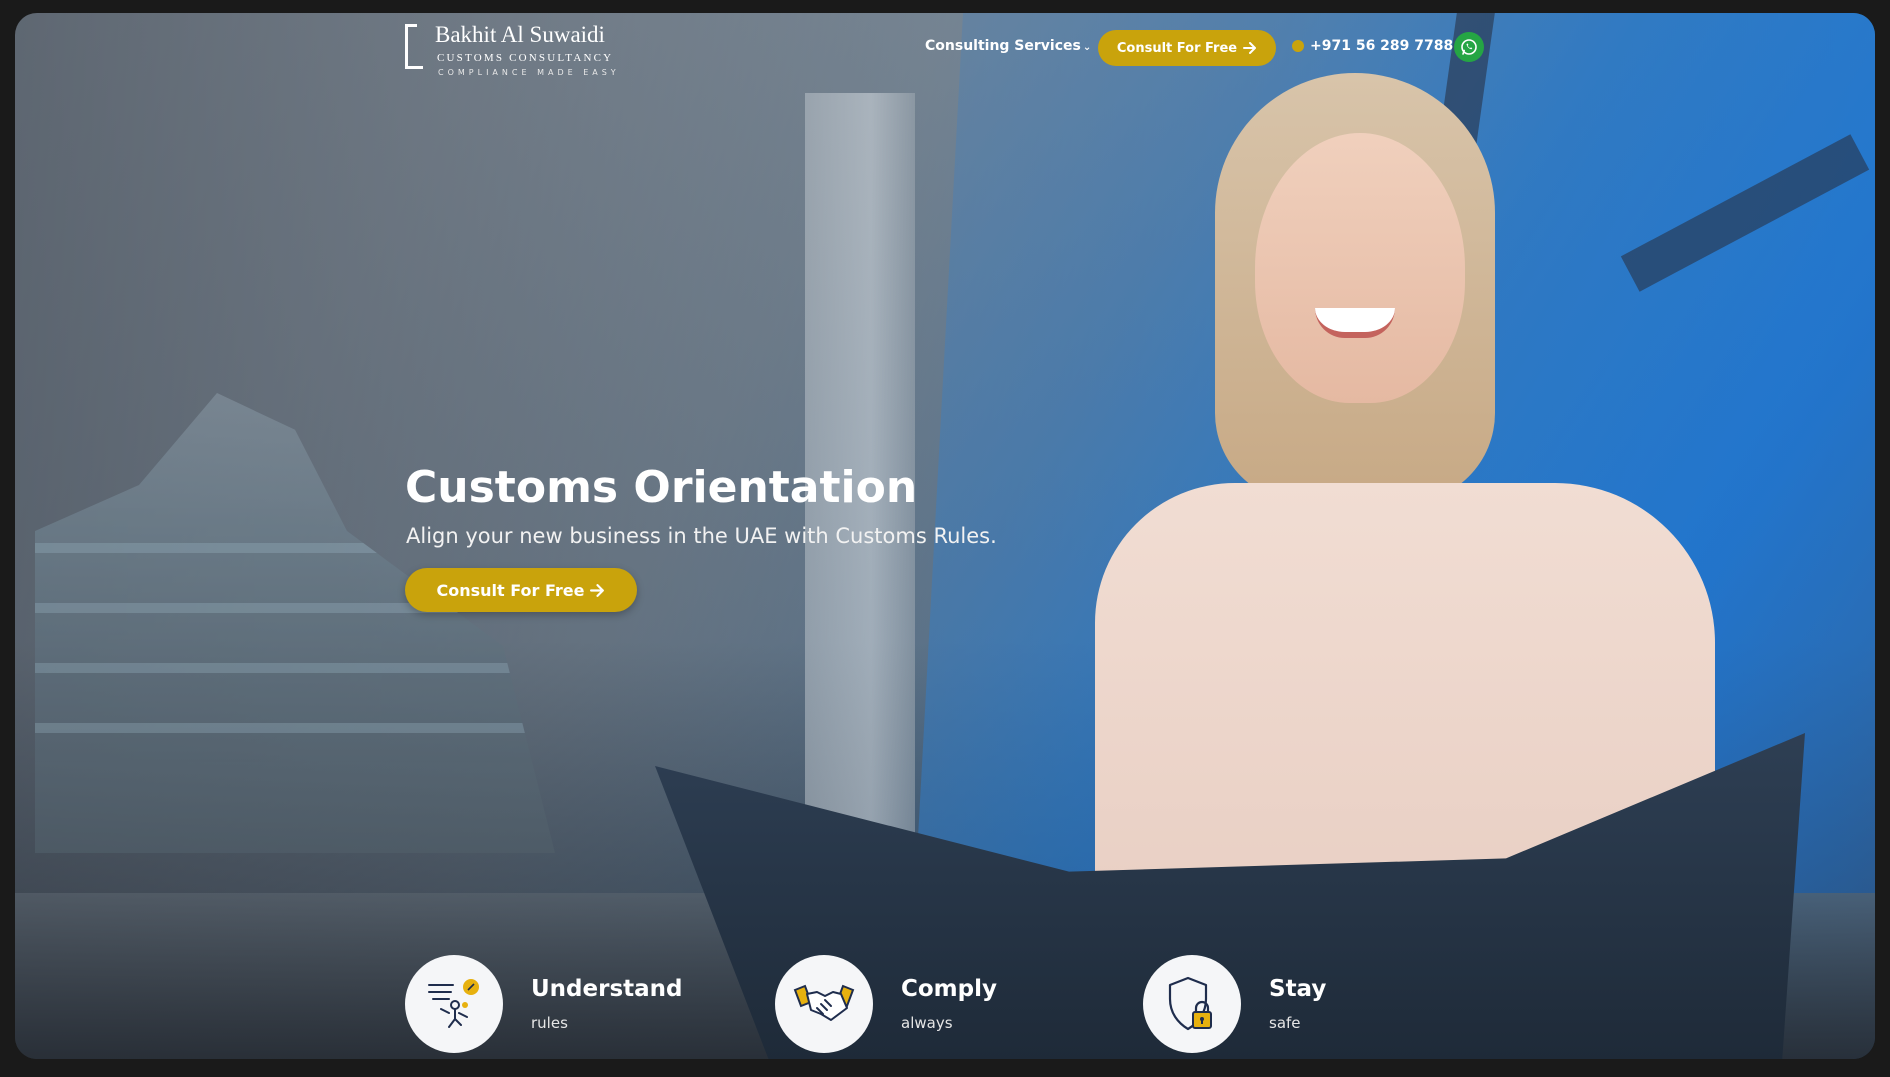 Image resolution: width=1890 pixels, height=1077 pixels. What do you see at coordinates (414, 46) in the screenshot?
I see `logo-mark-icon` at bounding box center [414, 46].